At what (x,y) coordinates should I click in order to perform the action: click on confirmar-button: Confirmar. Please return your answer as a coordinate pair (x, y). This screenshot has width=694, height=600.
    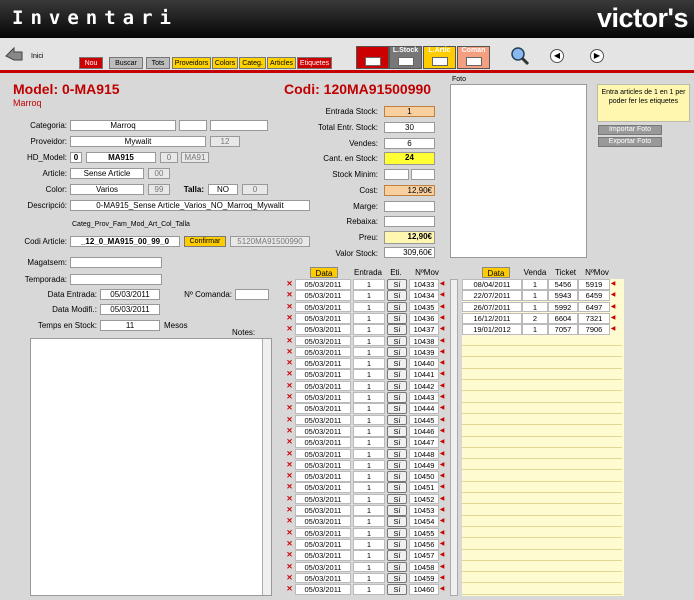
    Looking at the image, I should click on (205, 241).